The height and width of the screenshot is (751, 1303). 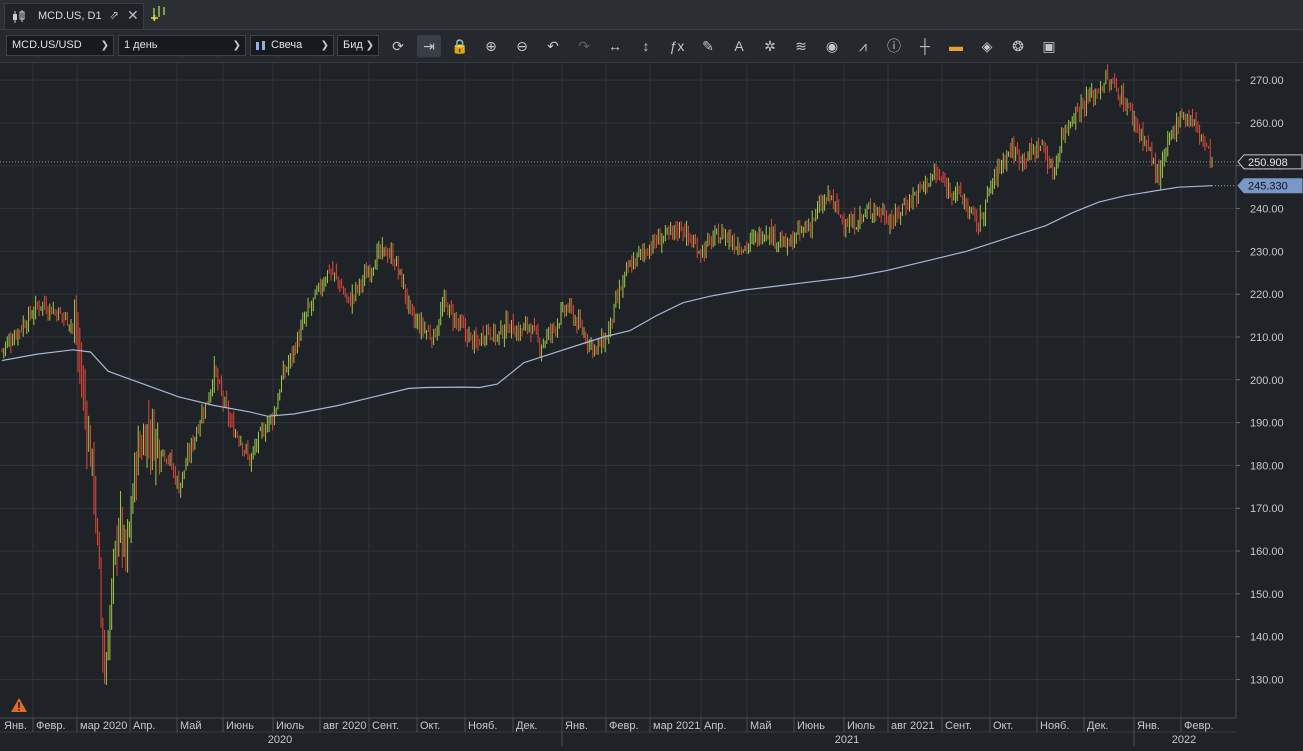 I want to click on chart-tab-title: MCD.US, D1, so click(x=70, y=16).